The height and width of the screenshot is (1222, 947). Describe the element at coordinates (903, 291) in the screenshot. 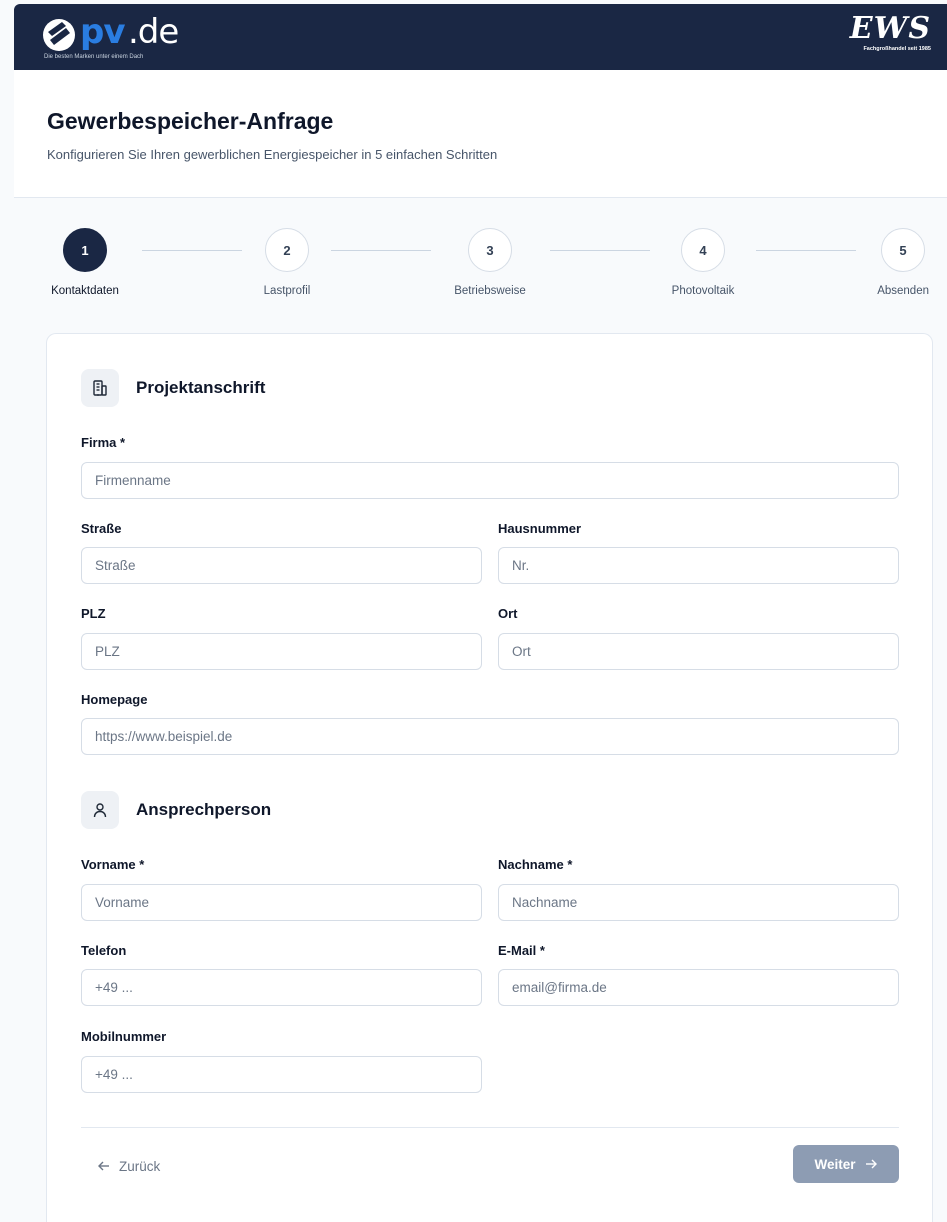

I see `step-label: Absenden` at that location.